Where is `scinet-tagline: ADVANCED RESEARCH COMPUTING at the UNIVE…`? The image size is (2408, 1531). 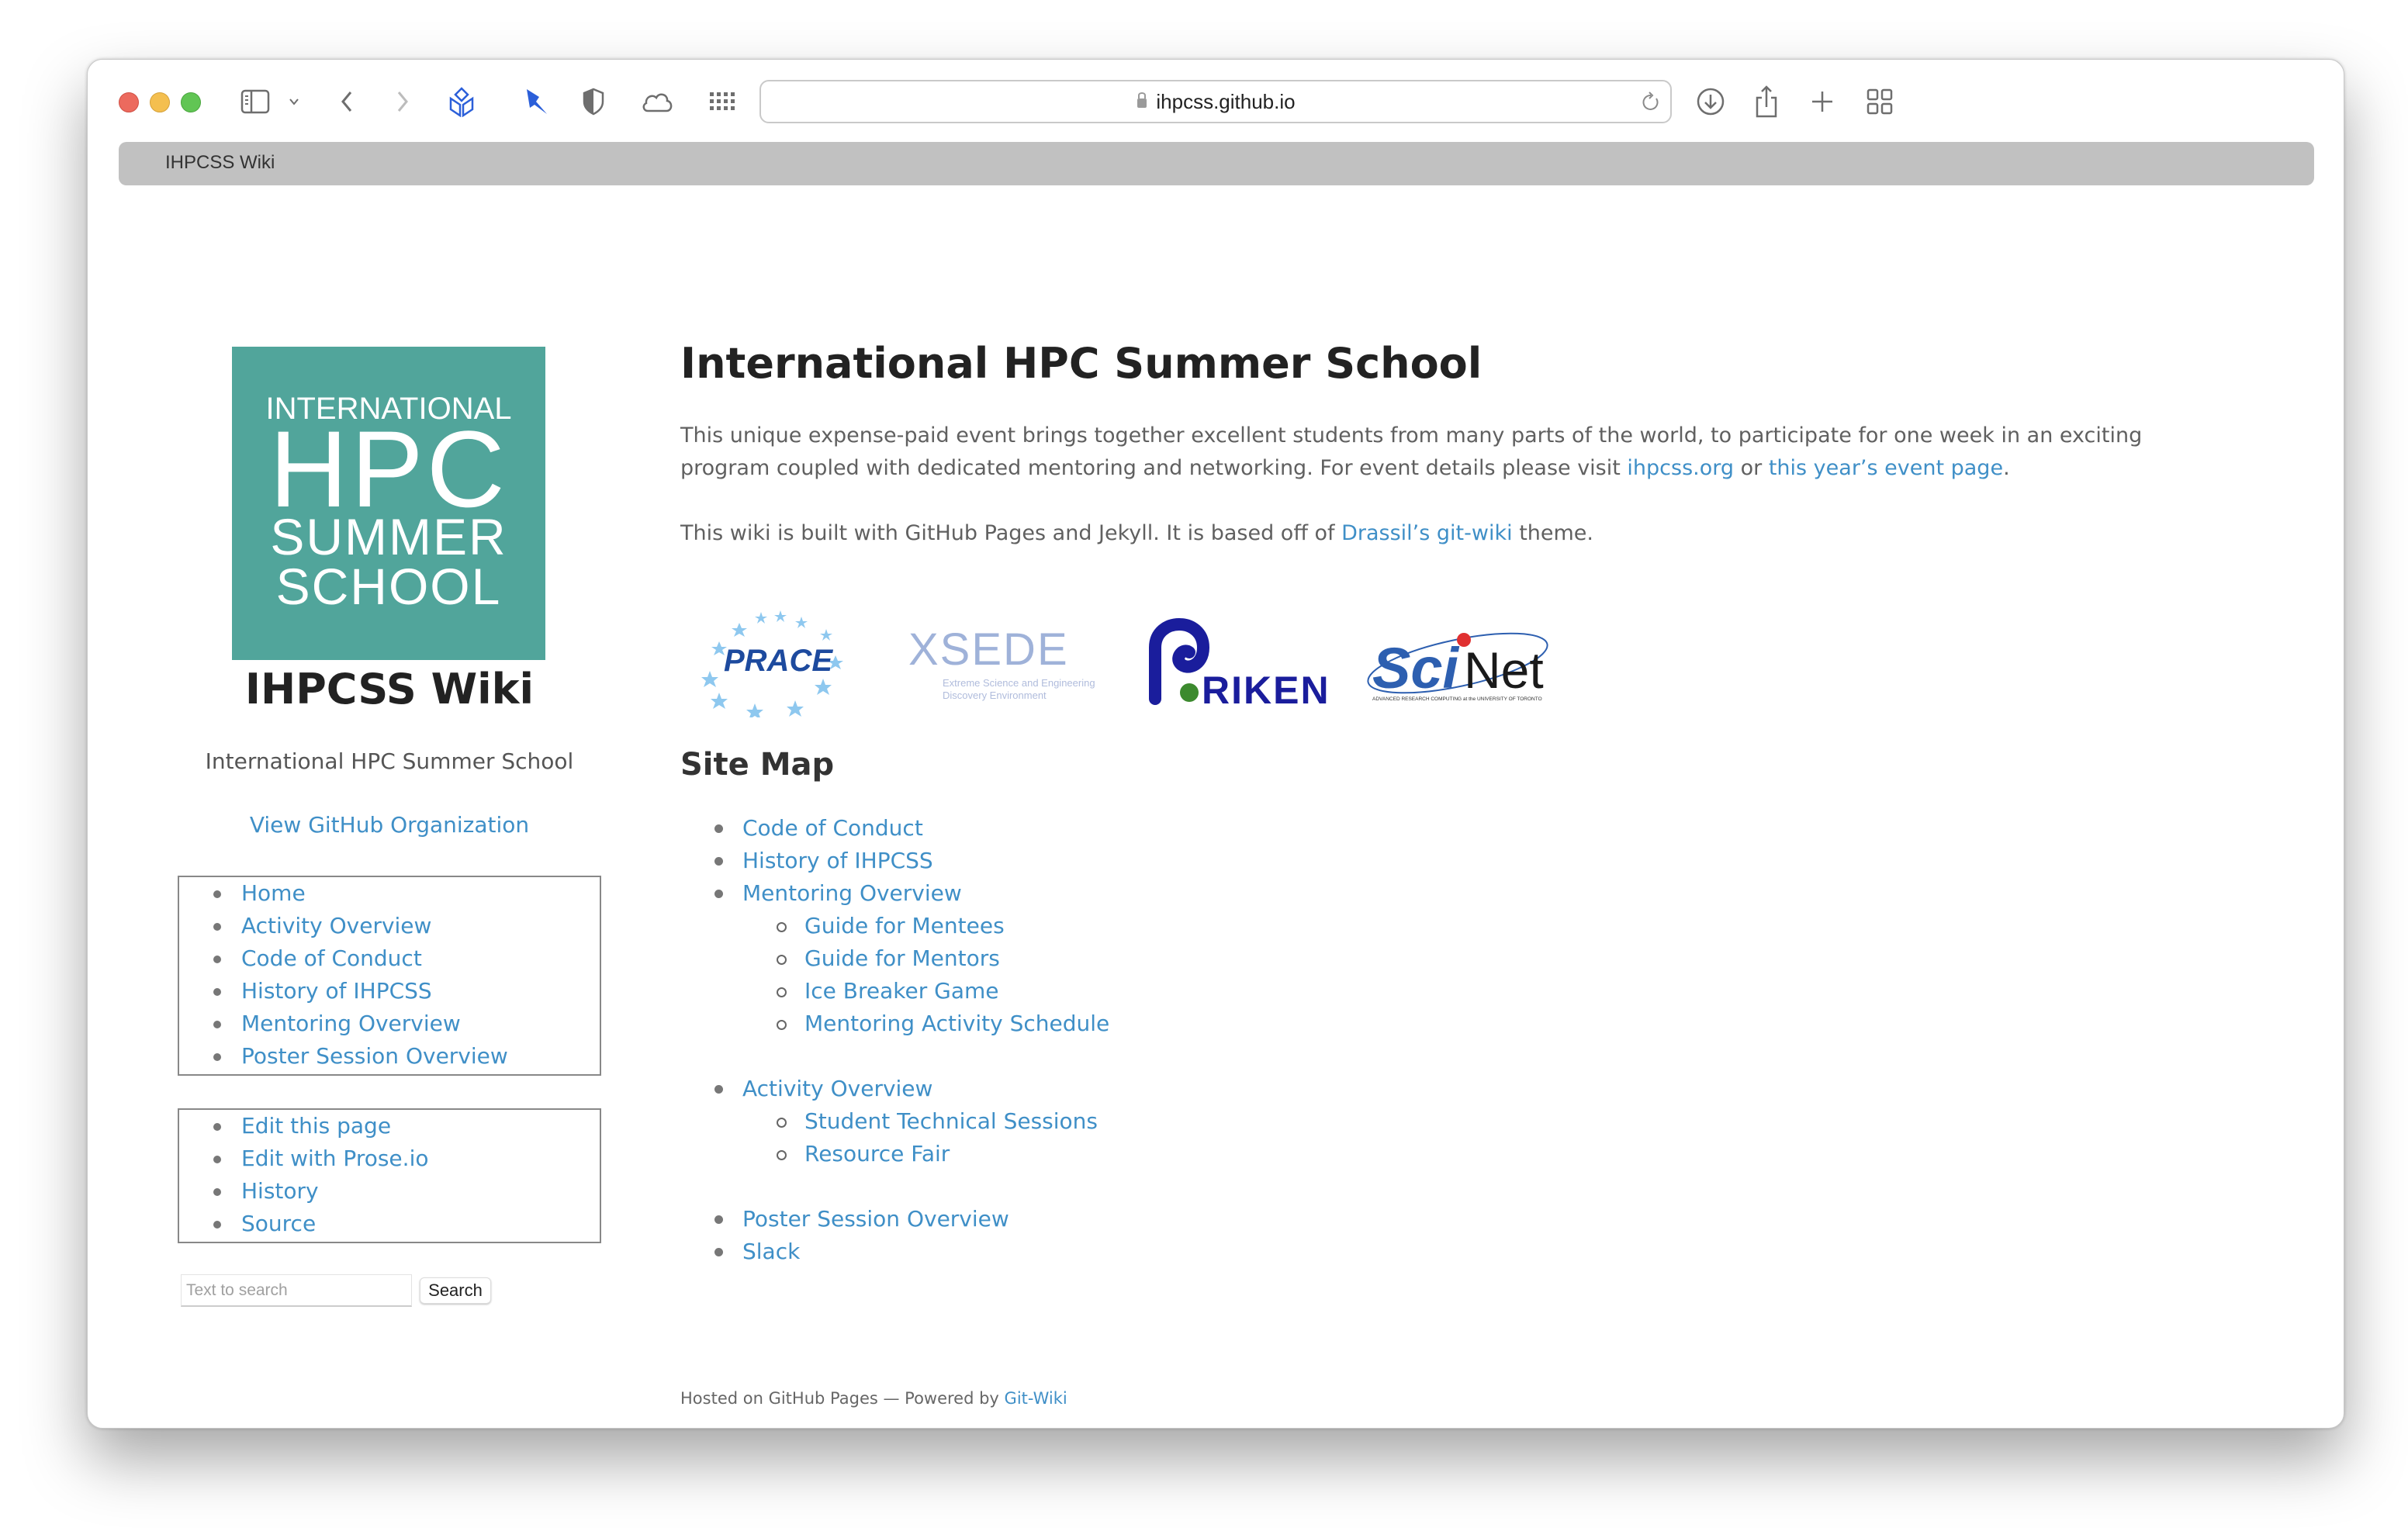 scinet-tagline: ADVANCED RESEARCH COMPUTING at the UNIVE… is located at coordinates (1457, 699).